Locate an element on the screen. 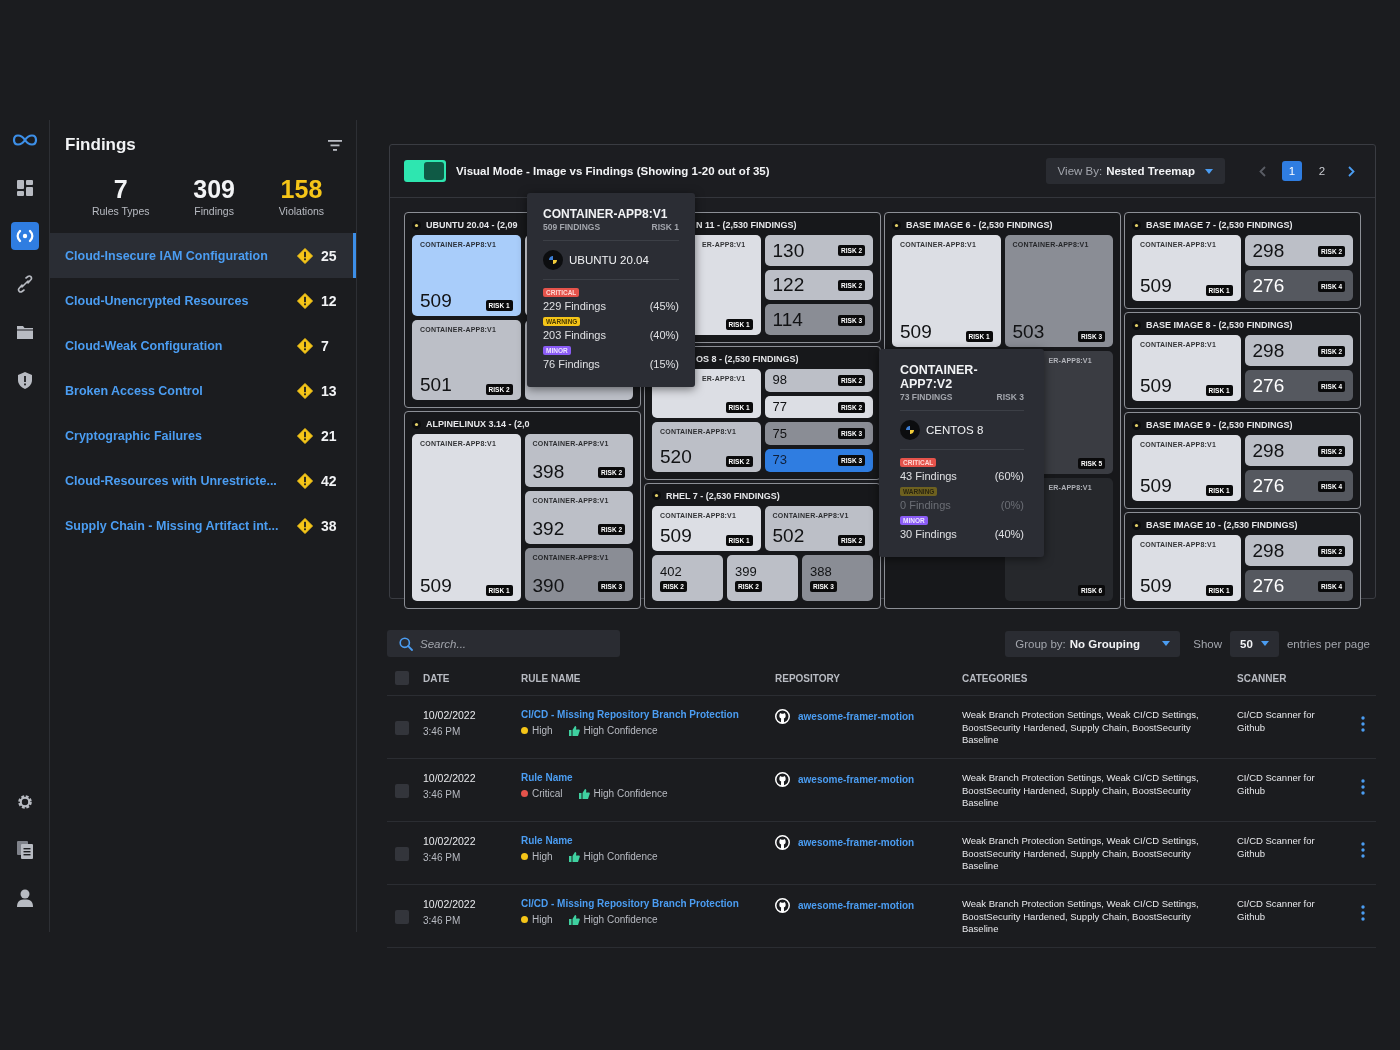 The width and height of the screenshot is (1400, 1050). group-by-dropdown: Group by: No Grouping is located at coordinates (1093, 643).